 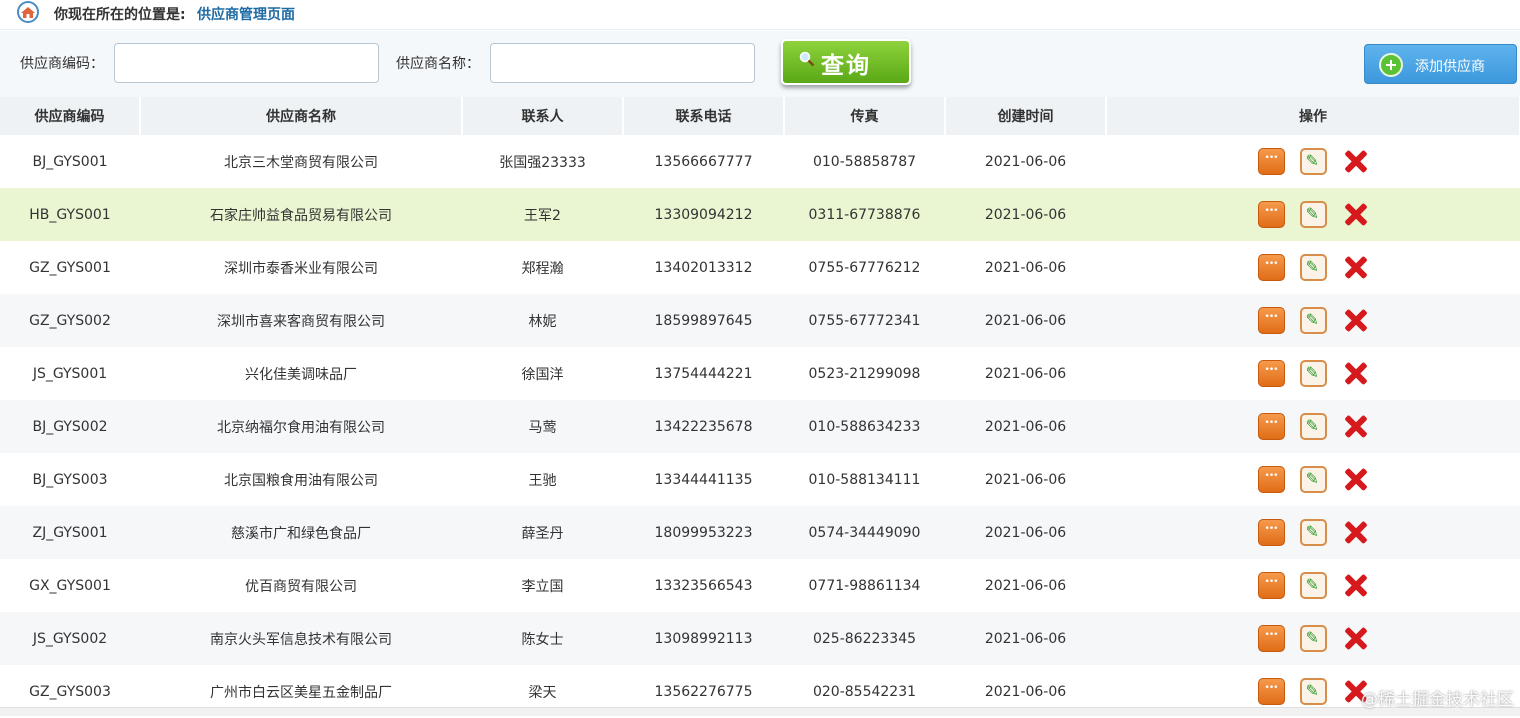 What do you see at coordinates (301, 532) in the screenshot?
I see `supplier-name-cell: 慈溪市广和绿色食品厂` at bounding box center [301, 532].